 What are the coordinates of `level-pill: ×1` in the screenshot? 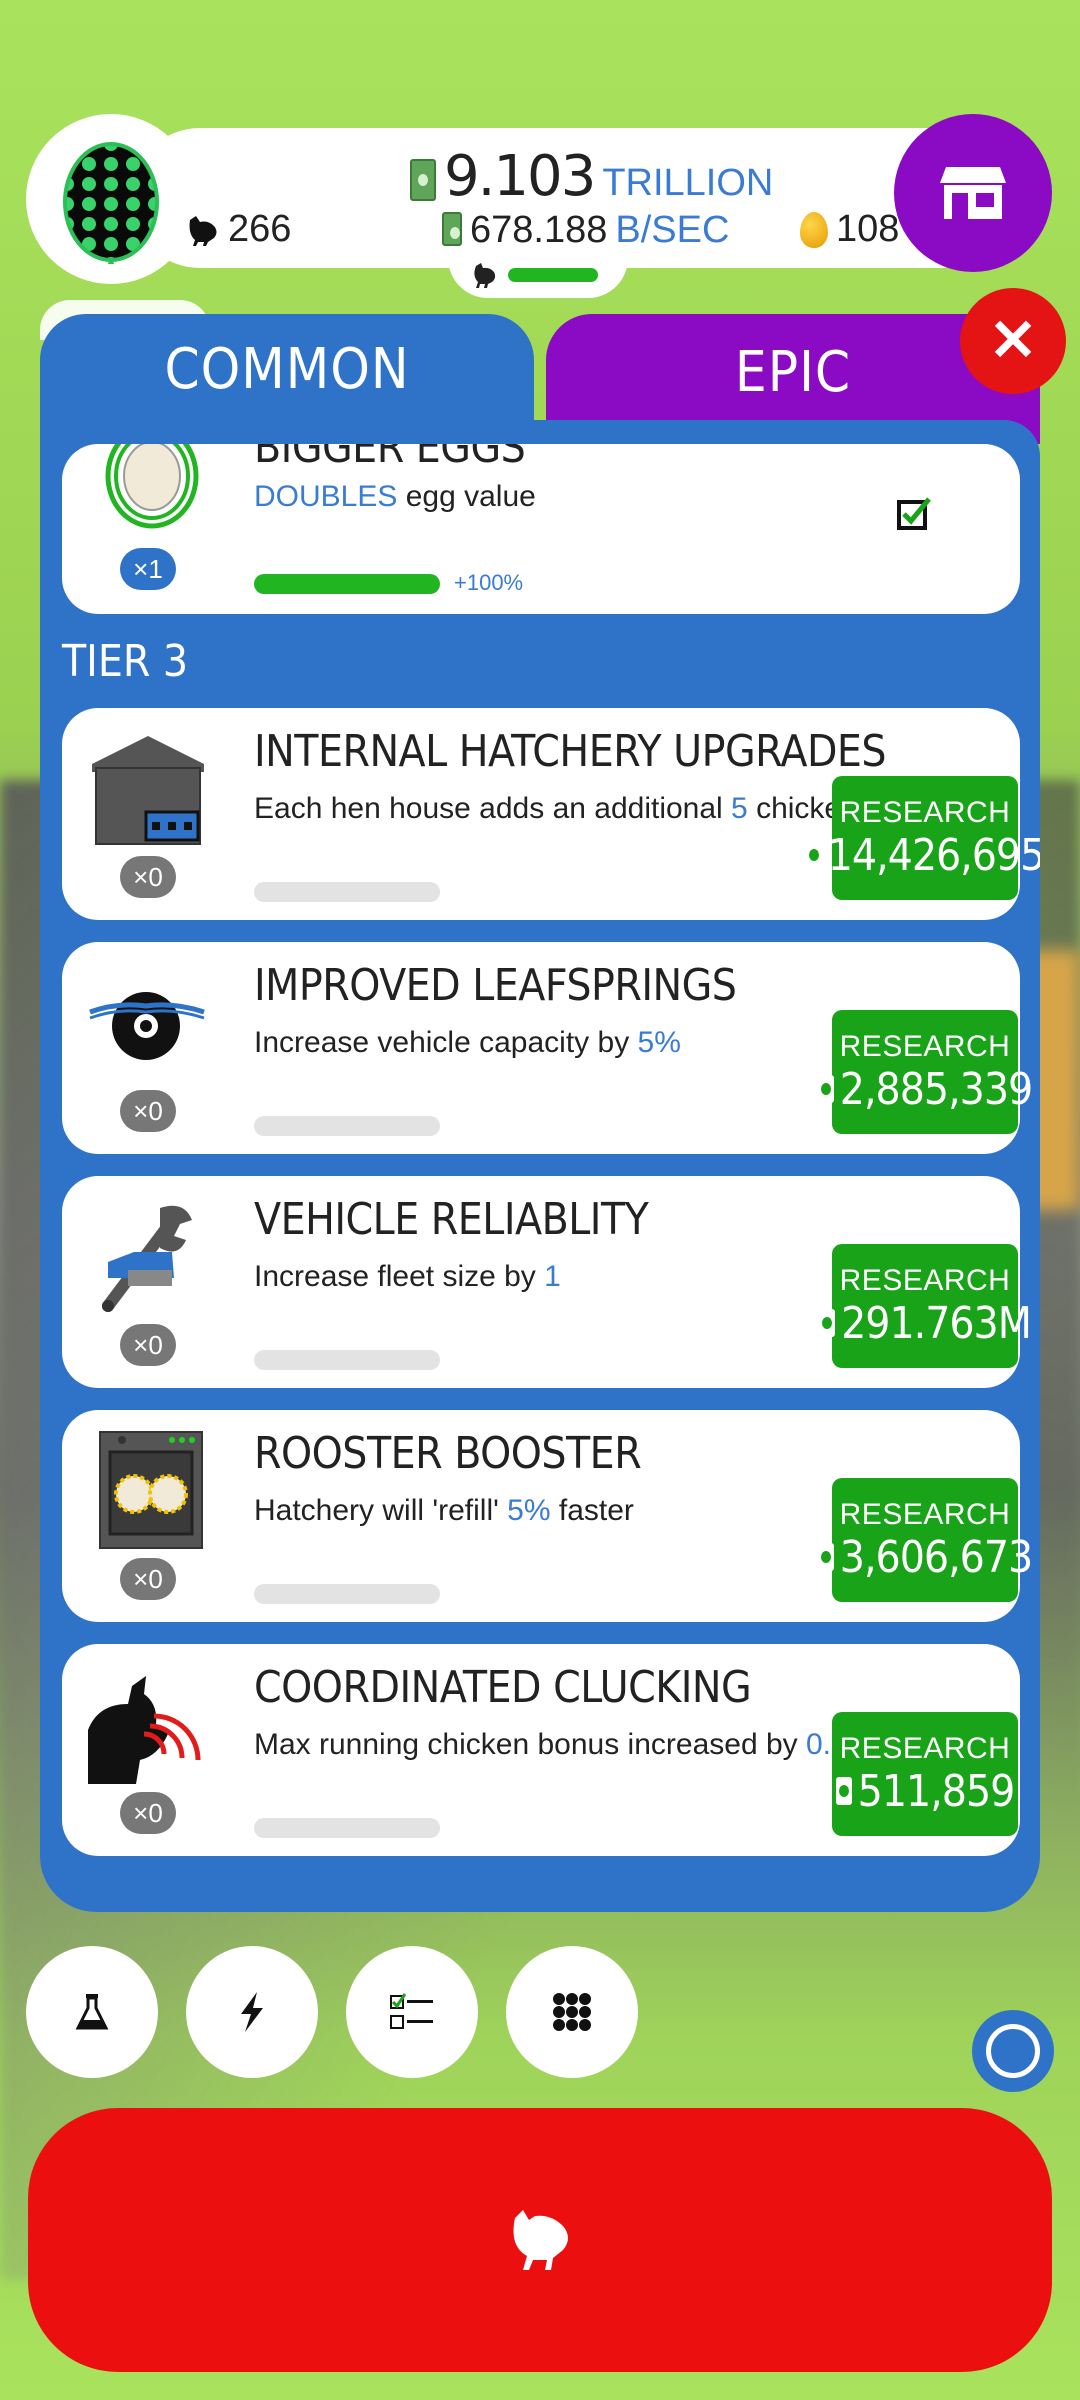 It's located at (148, 569).